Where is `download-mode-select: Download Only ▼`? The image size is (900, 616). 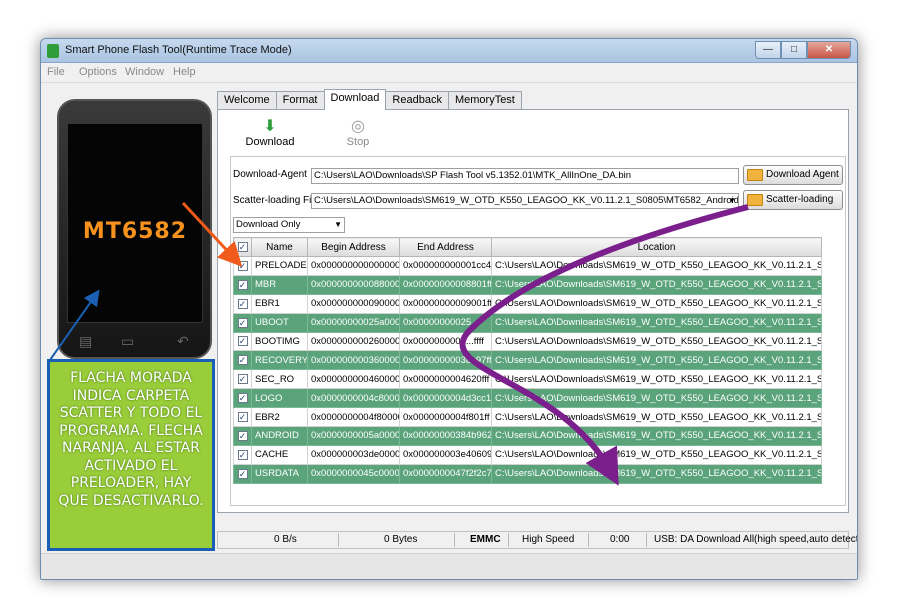
download-mode-select: Download Only ▼ is located at coordinates (289, 225).